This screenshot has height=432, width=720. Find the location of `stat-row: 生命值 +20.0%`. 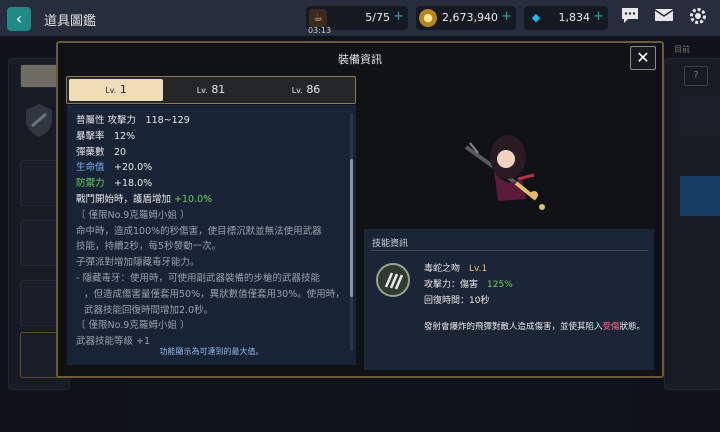

stat-row: 生命值 +20.0% is located at coordinates (211, 168).